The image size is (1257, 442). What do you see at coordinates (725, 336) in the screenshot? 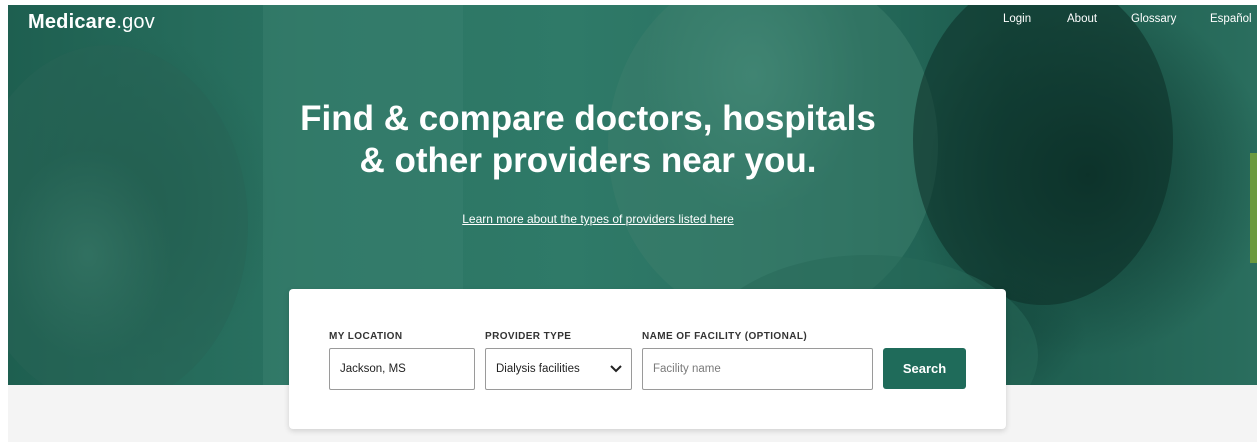
I see `facility-name-label: NAME OF FACILITY (OPTIONAL)` at bounding box center [725, 336].